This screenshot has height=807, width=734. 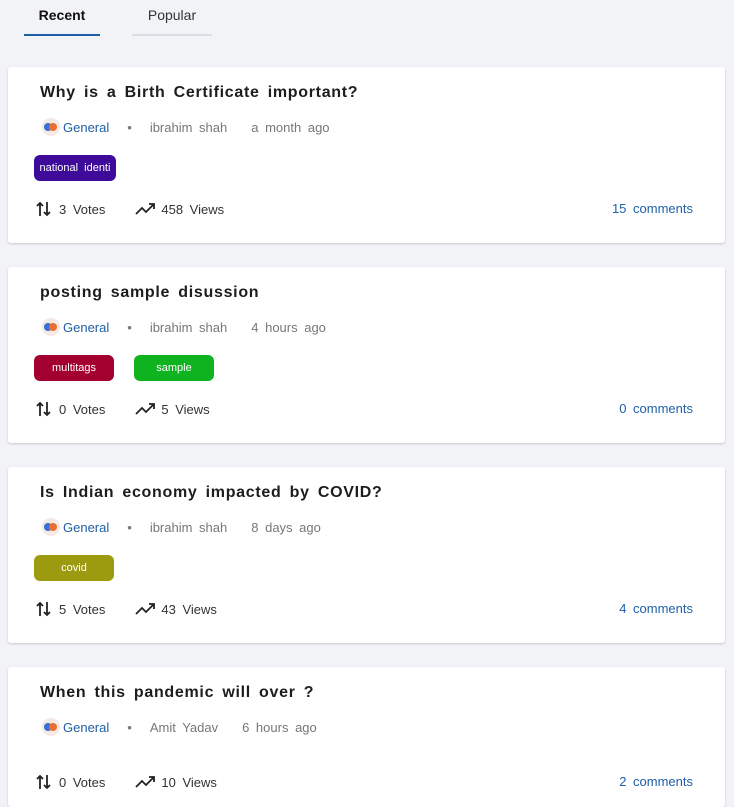 What do you see at coordinates (286, 527) in the screenshot?
I see `post-date: 8 days ago` at bounding box center [286, 527].